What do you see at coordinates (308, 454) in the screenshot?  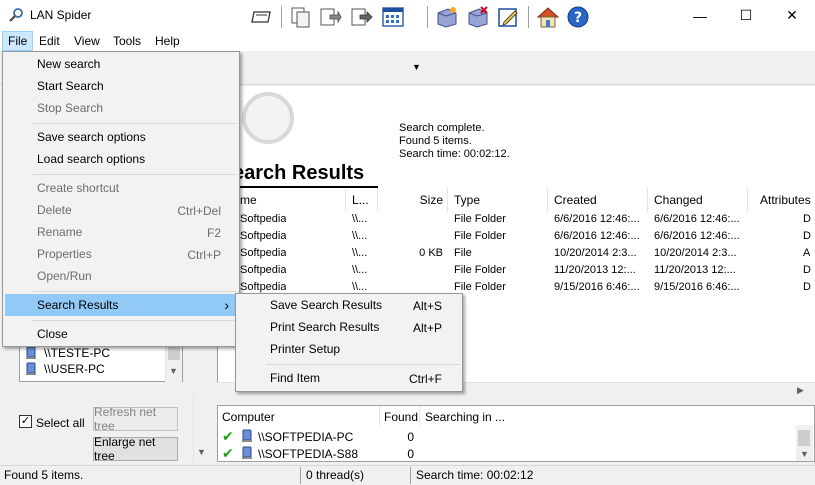 I see `computer-name: \\SOFTPEDIA-S88` at bounding box center [308, 454].